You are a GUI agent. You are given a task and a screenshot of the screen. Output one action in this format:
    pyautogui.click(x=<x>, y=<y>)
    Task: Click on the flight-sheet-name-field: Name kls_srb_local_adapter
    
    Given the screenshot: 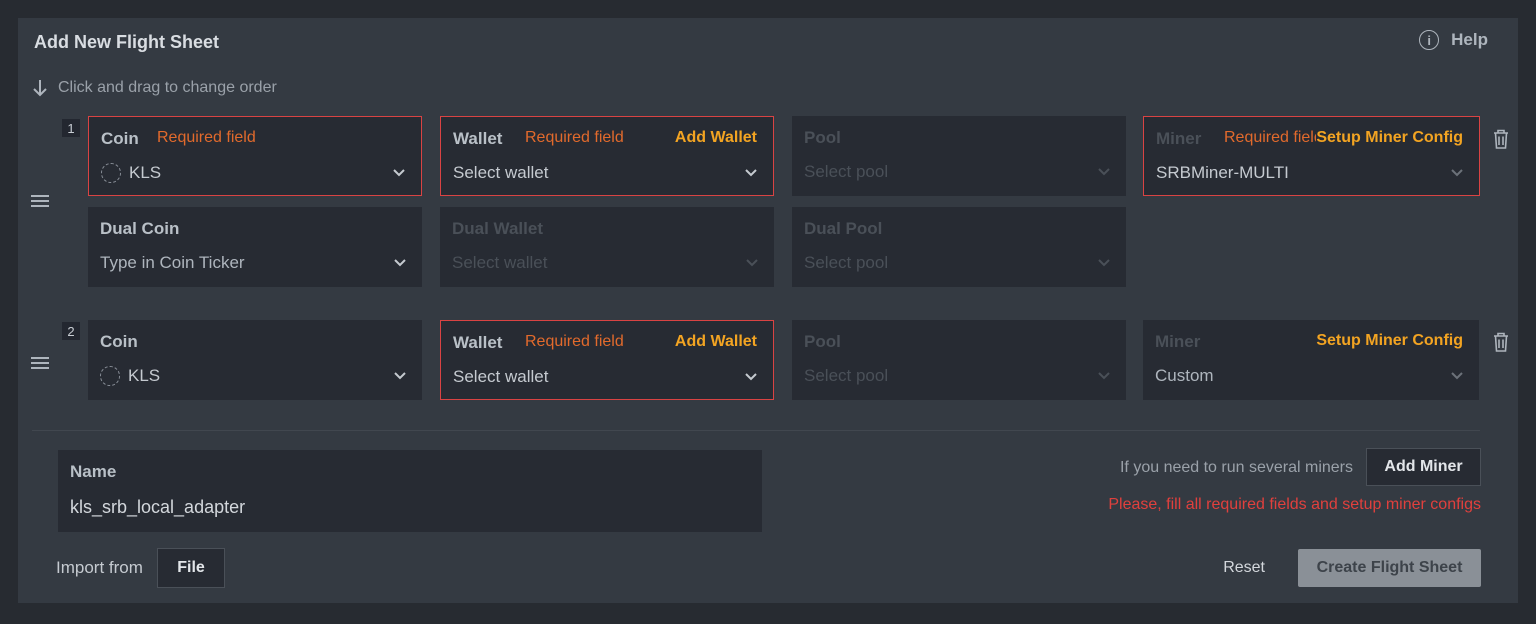 What is the action you would take?
    pyautogui.click(x=410, y=491)
    